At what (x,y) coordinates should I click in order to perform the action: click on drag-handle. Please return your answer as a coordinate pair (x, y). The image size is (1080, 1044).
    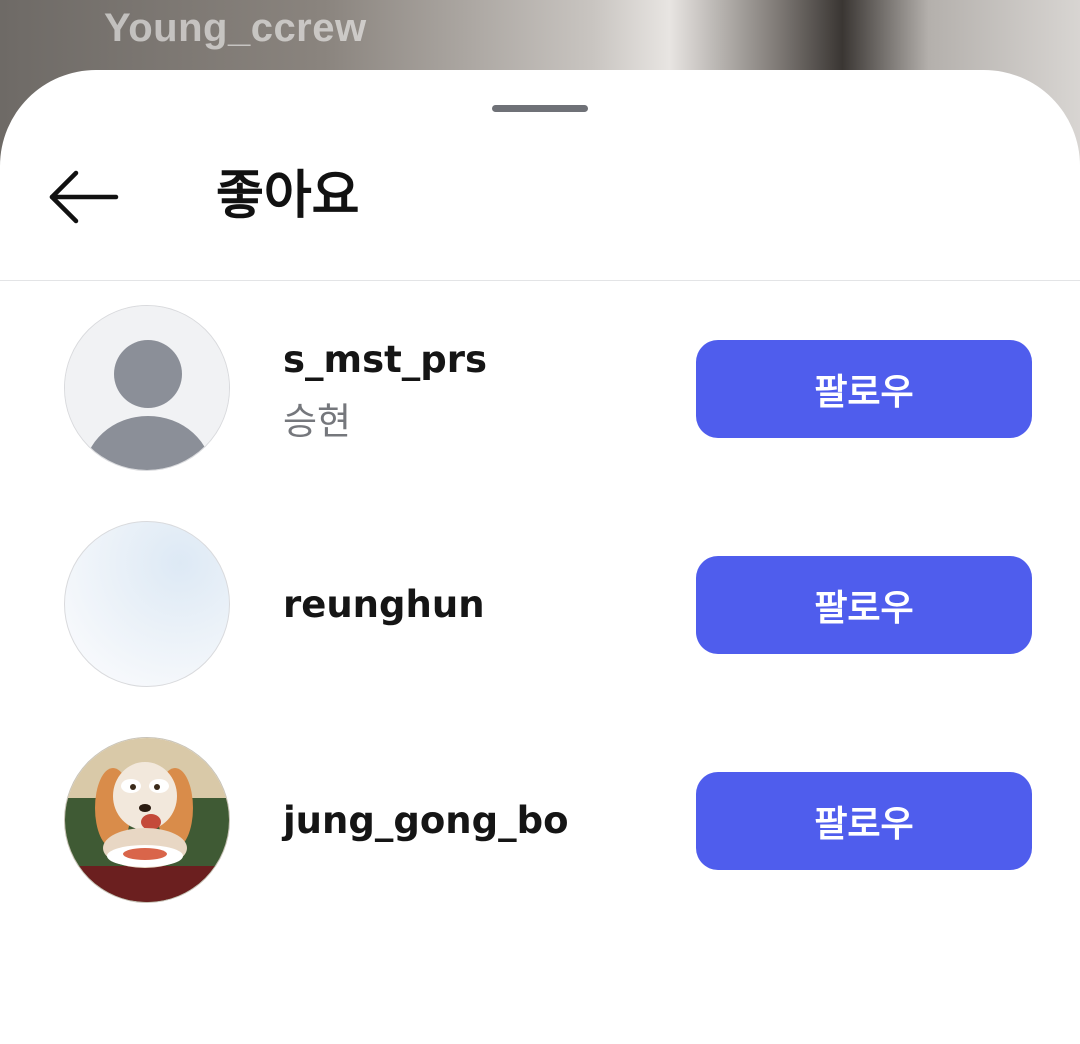
    Looking at the image, I should click on (540, 108).